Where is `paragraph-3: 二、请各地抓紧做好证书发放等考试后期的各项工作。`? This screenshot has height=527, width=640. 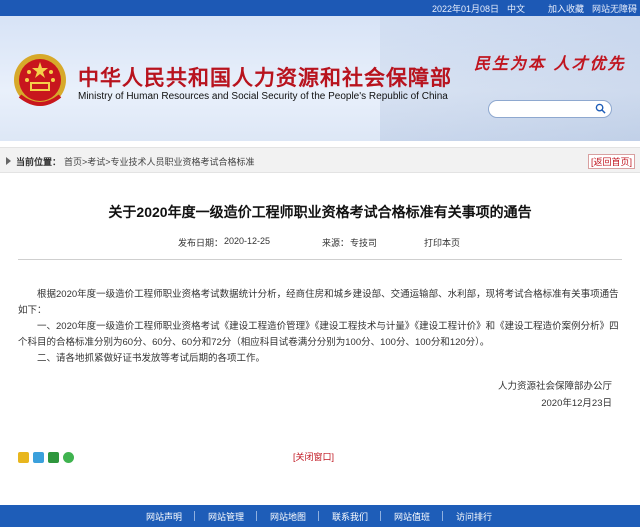 paragraph-3: 二、请各地抓紧做好证书发放等考试后期的各项工作。 is located at coordinates (151, 358).